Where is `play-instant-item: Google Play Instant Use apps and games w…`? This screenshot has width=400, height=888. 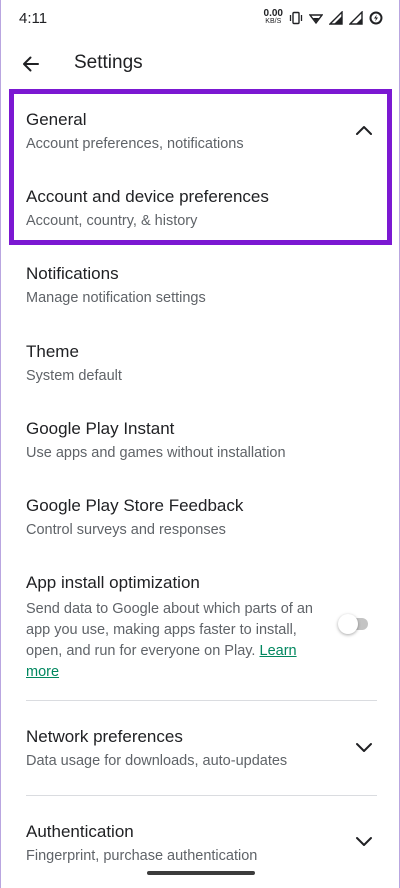 play-instant-item: Google Play Instant Use apps and games w… is located at coordinates (176, 440).